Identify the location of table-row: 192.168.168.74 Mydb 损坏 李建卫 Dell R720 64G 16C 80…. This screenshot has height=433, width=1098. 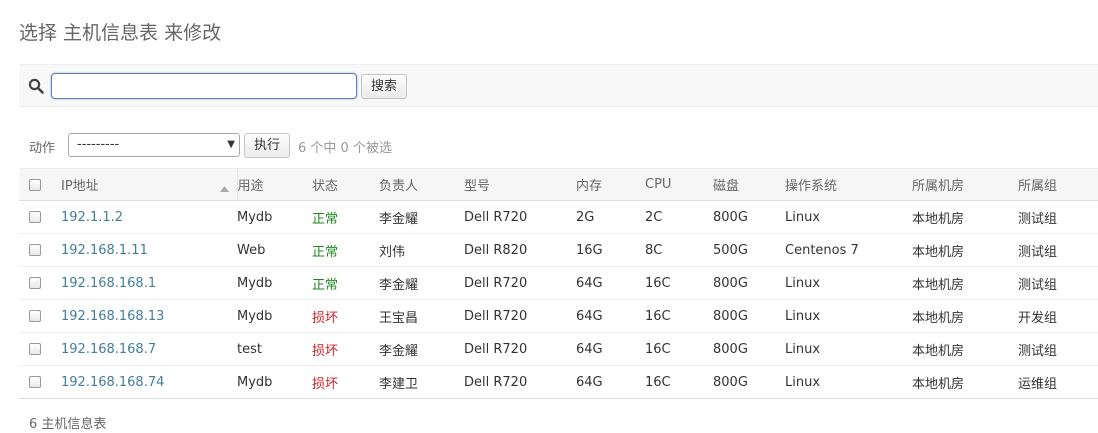
(558, 382).